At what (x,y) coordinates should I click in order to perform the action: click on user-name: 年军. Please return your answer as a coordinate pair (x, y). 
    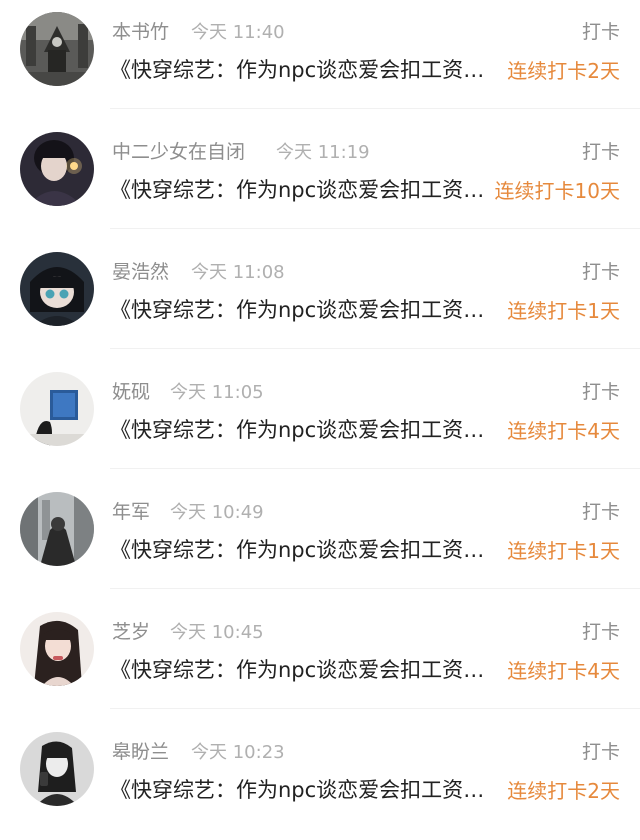
    Looking at the image, I should click on (131, 510).